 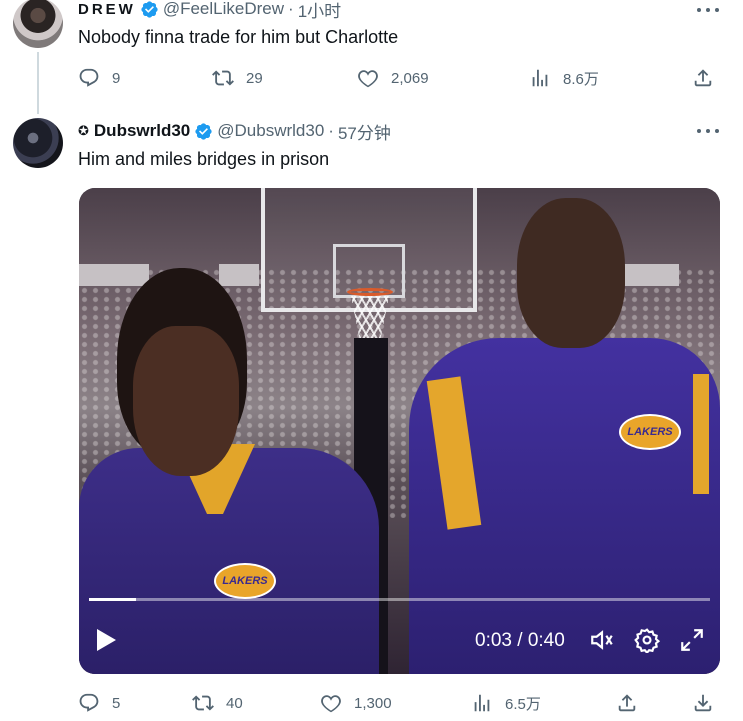 What do you see at coordinates (410, 78) in the screenshot?
I see `tweet1-like-count: 2,069` at bounding box center [410, 78].